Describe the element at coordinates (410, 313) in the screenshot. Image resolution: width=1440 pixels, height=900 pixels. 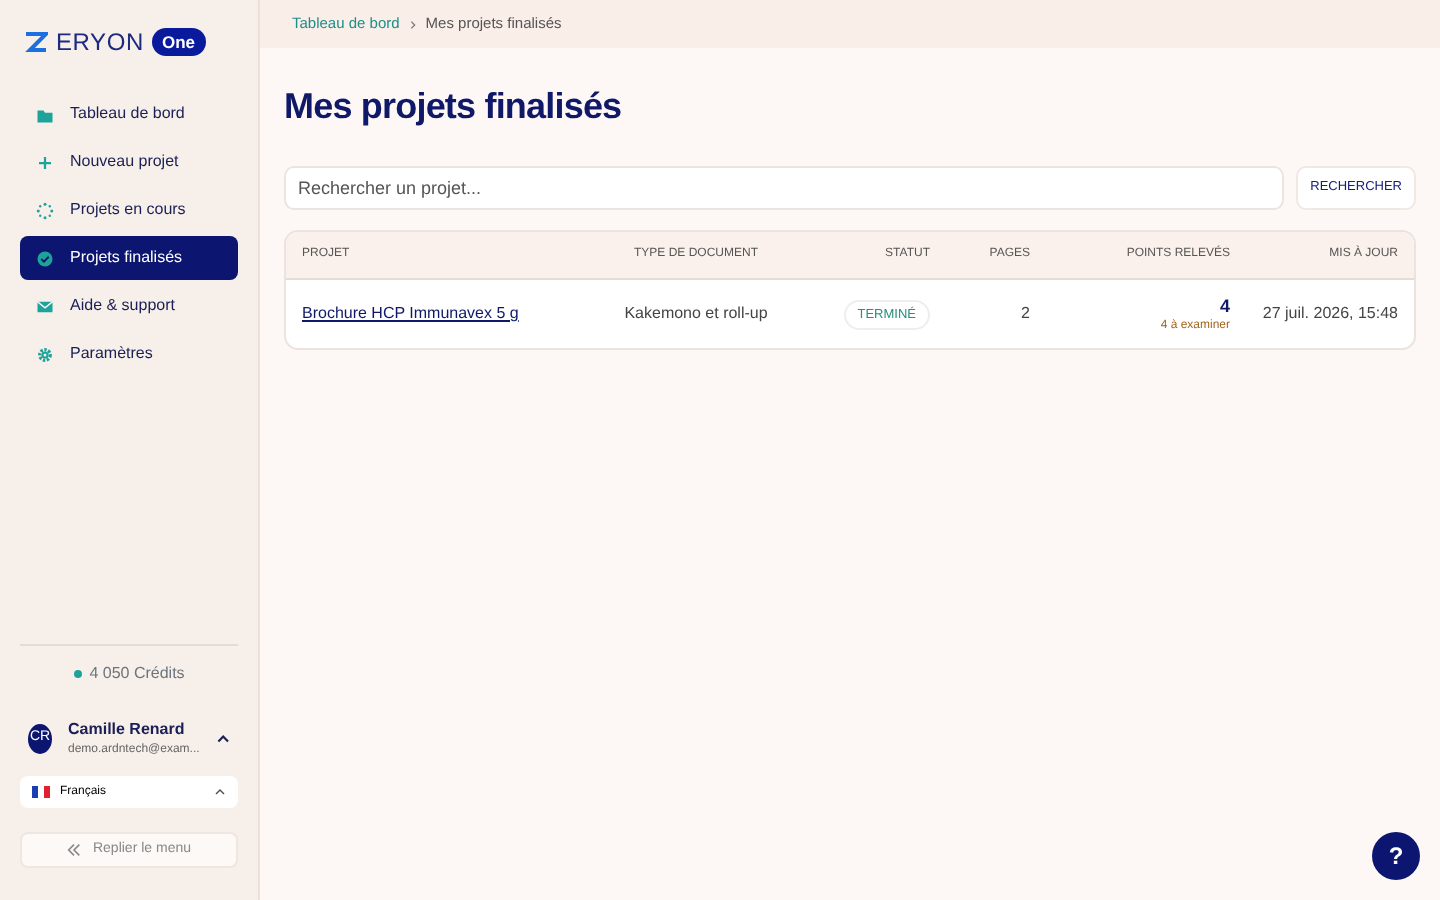
I see `project-link: Brochure HCP Immunavex 5 g` at that location.